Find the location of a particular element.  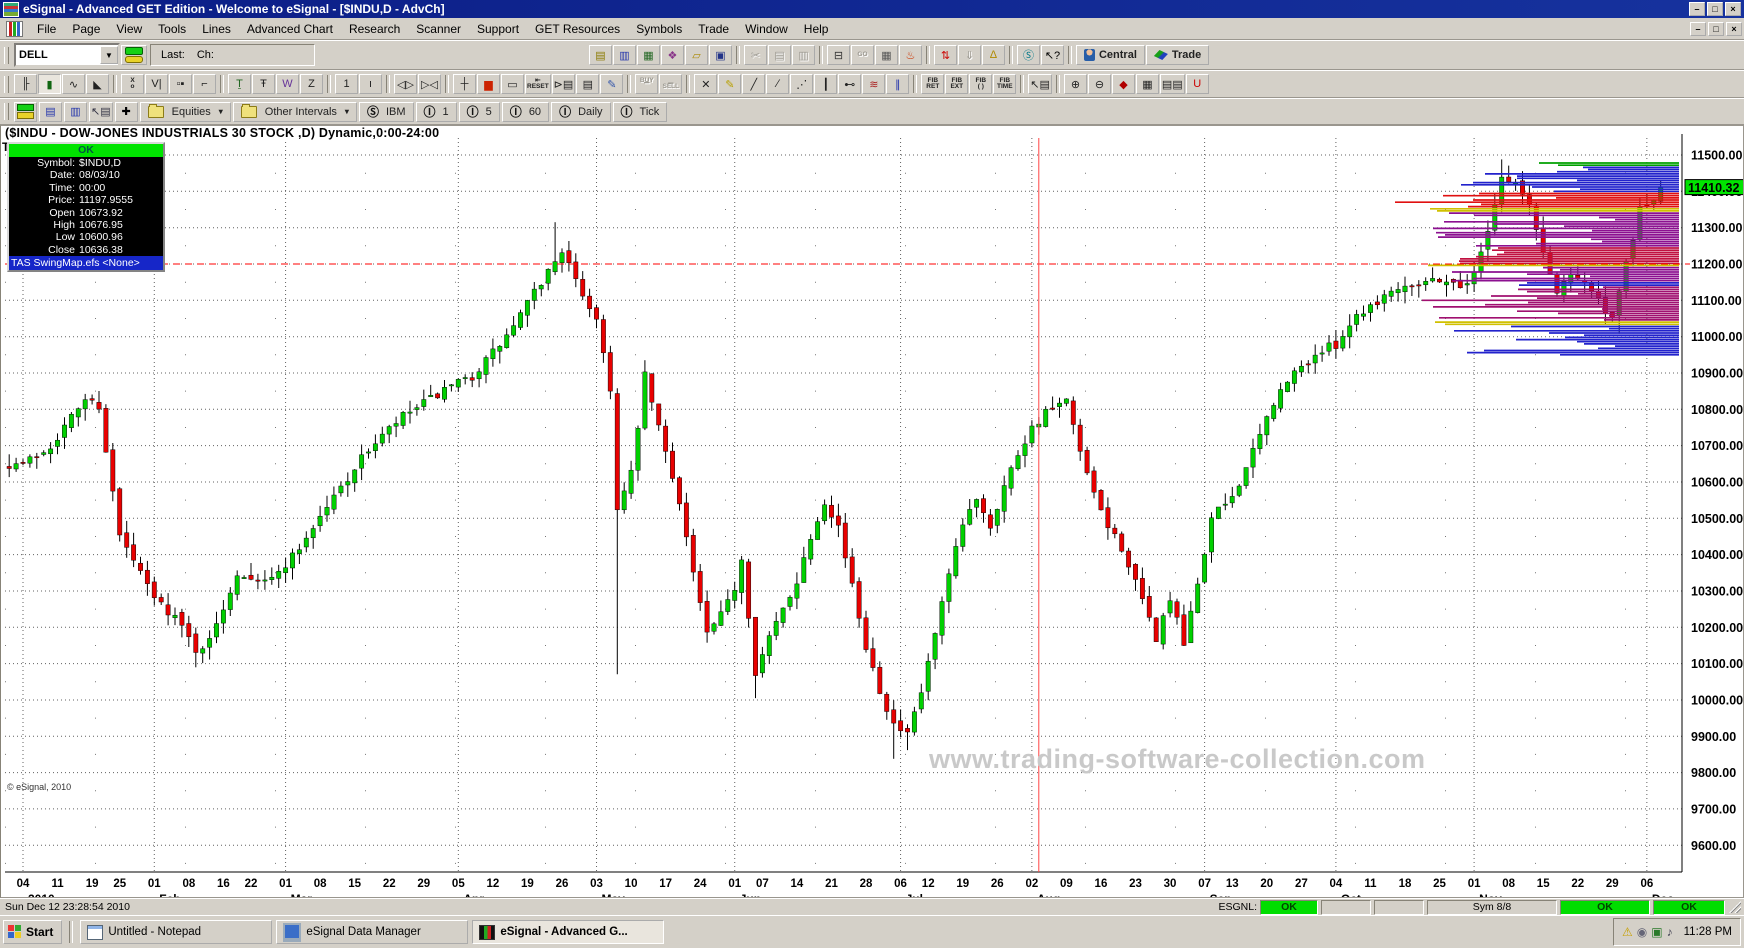

delete-tool-button: ✕ is located at coordinates (706, 84).